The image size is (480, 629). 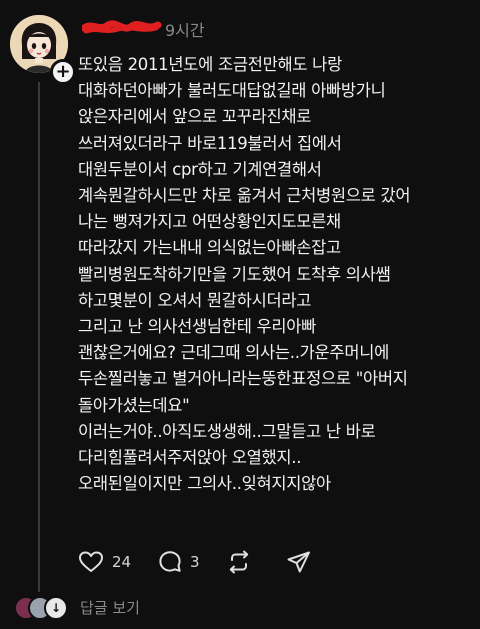 I want to click on reply-button: 3, so click(x=179, y=562).